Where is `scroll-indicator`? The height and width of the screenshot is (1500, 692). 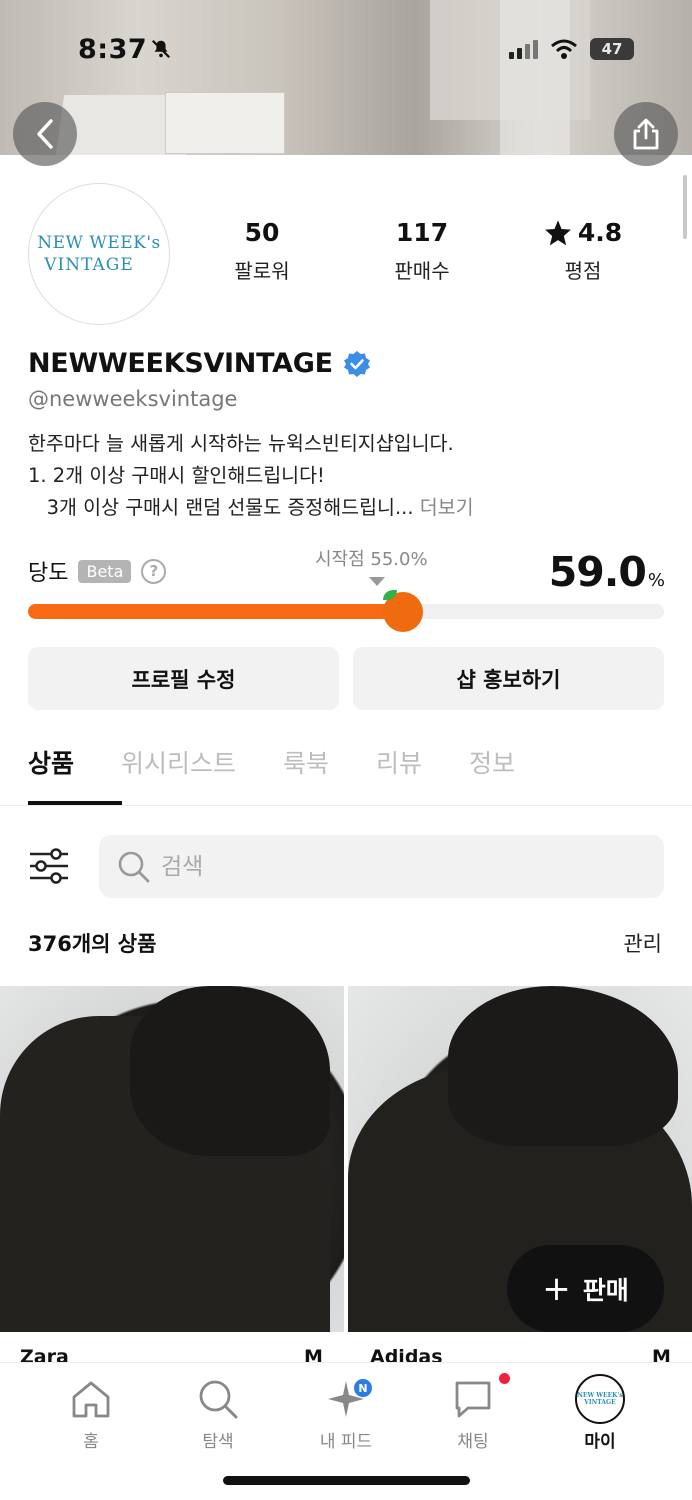
scroll-indicator is located at coordinates (685, 207).